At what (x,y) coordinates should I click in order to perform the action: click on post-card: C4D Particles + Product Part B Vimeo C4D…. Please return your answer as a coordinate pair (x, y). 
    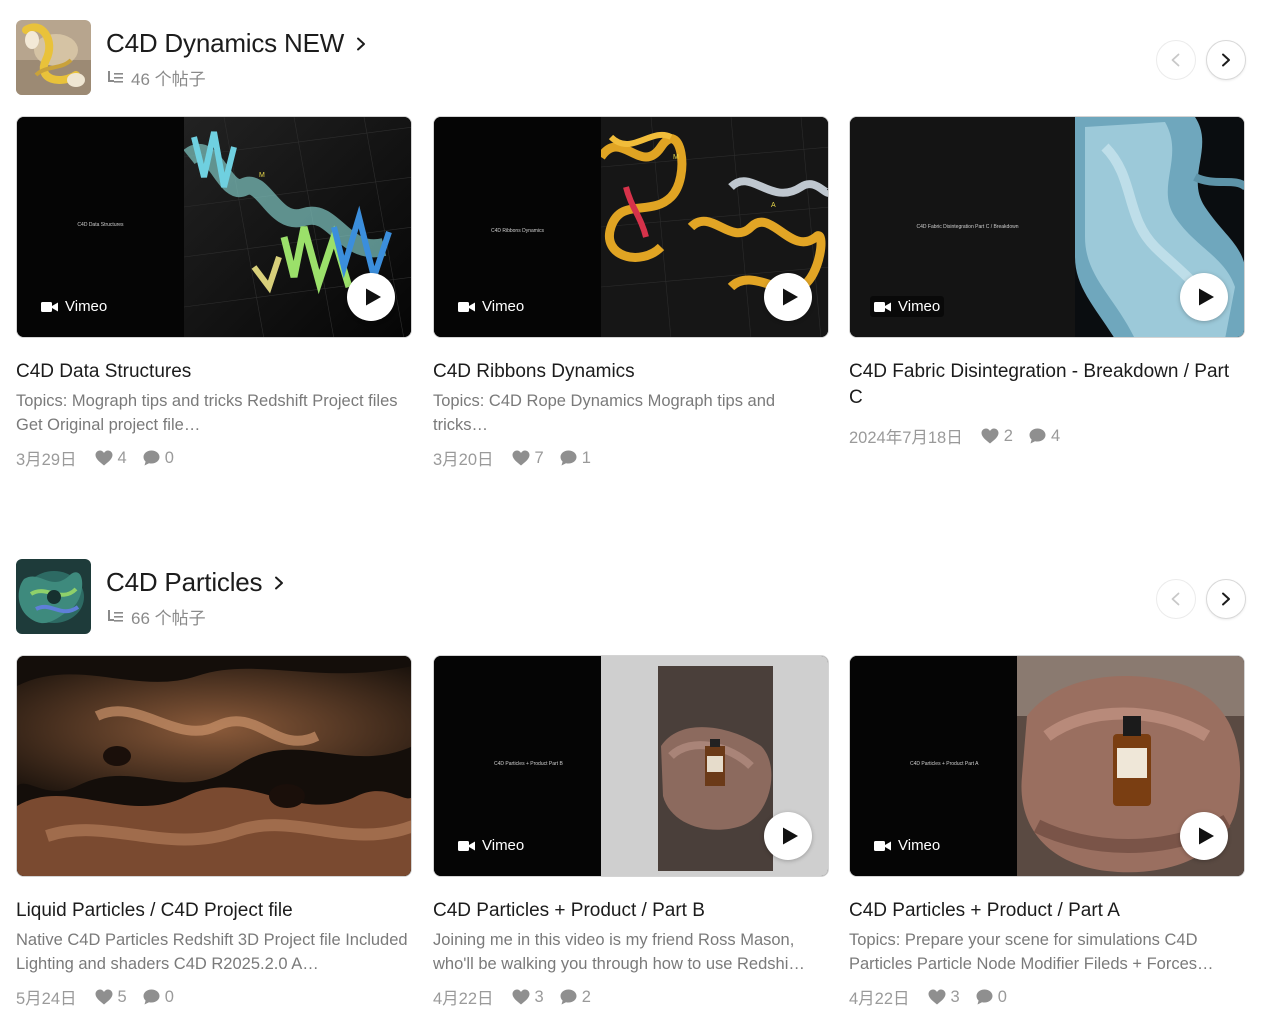
    Looking at the image, I should click on (631, 832).